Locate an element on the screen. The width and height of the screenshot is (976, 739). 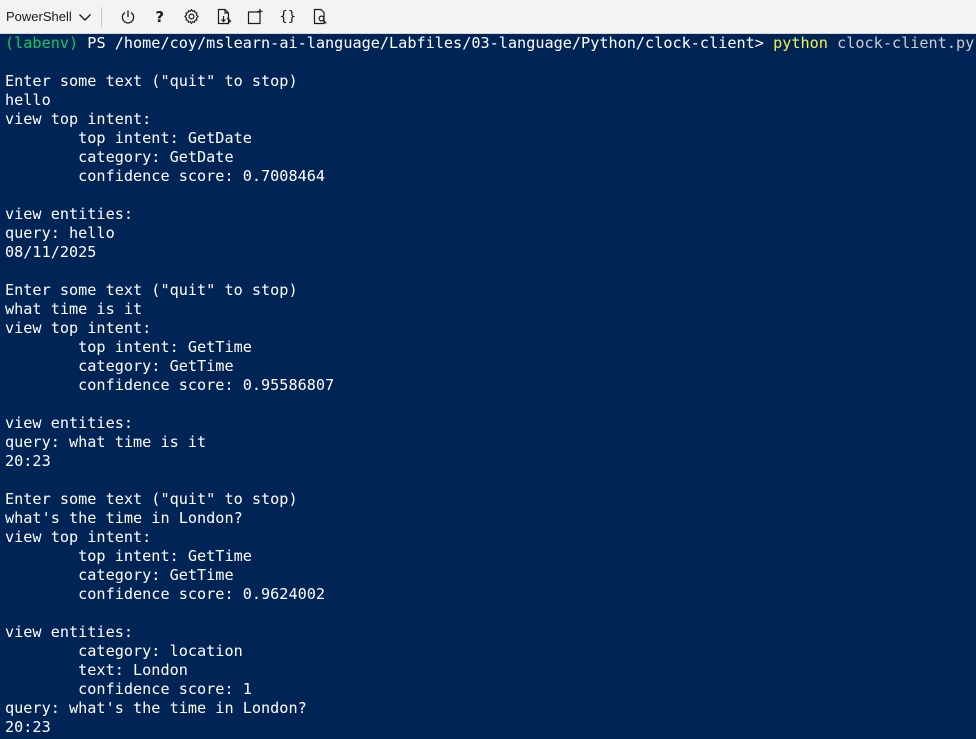
web-preview-icon is located at coordinates (320, 16).